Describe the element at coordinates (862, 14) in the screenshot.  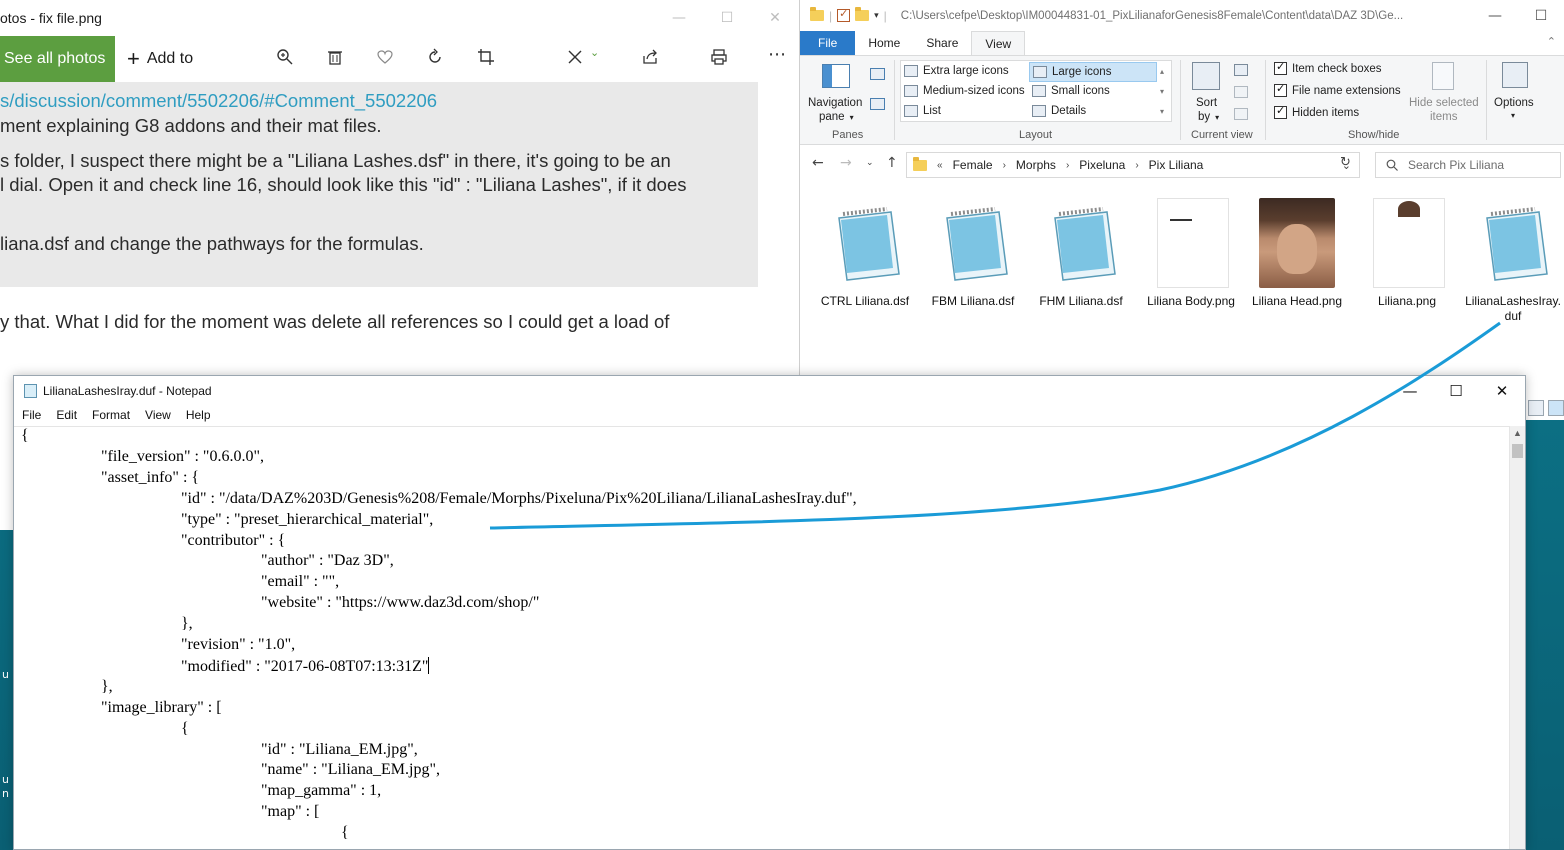
I see `new-folder-icon` at that location.